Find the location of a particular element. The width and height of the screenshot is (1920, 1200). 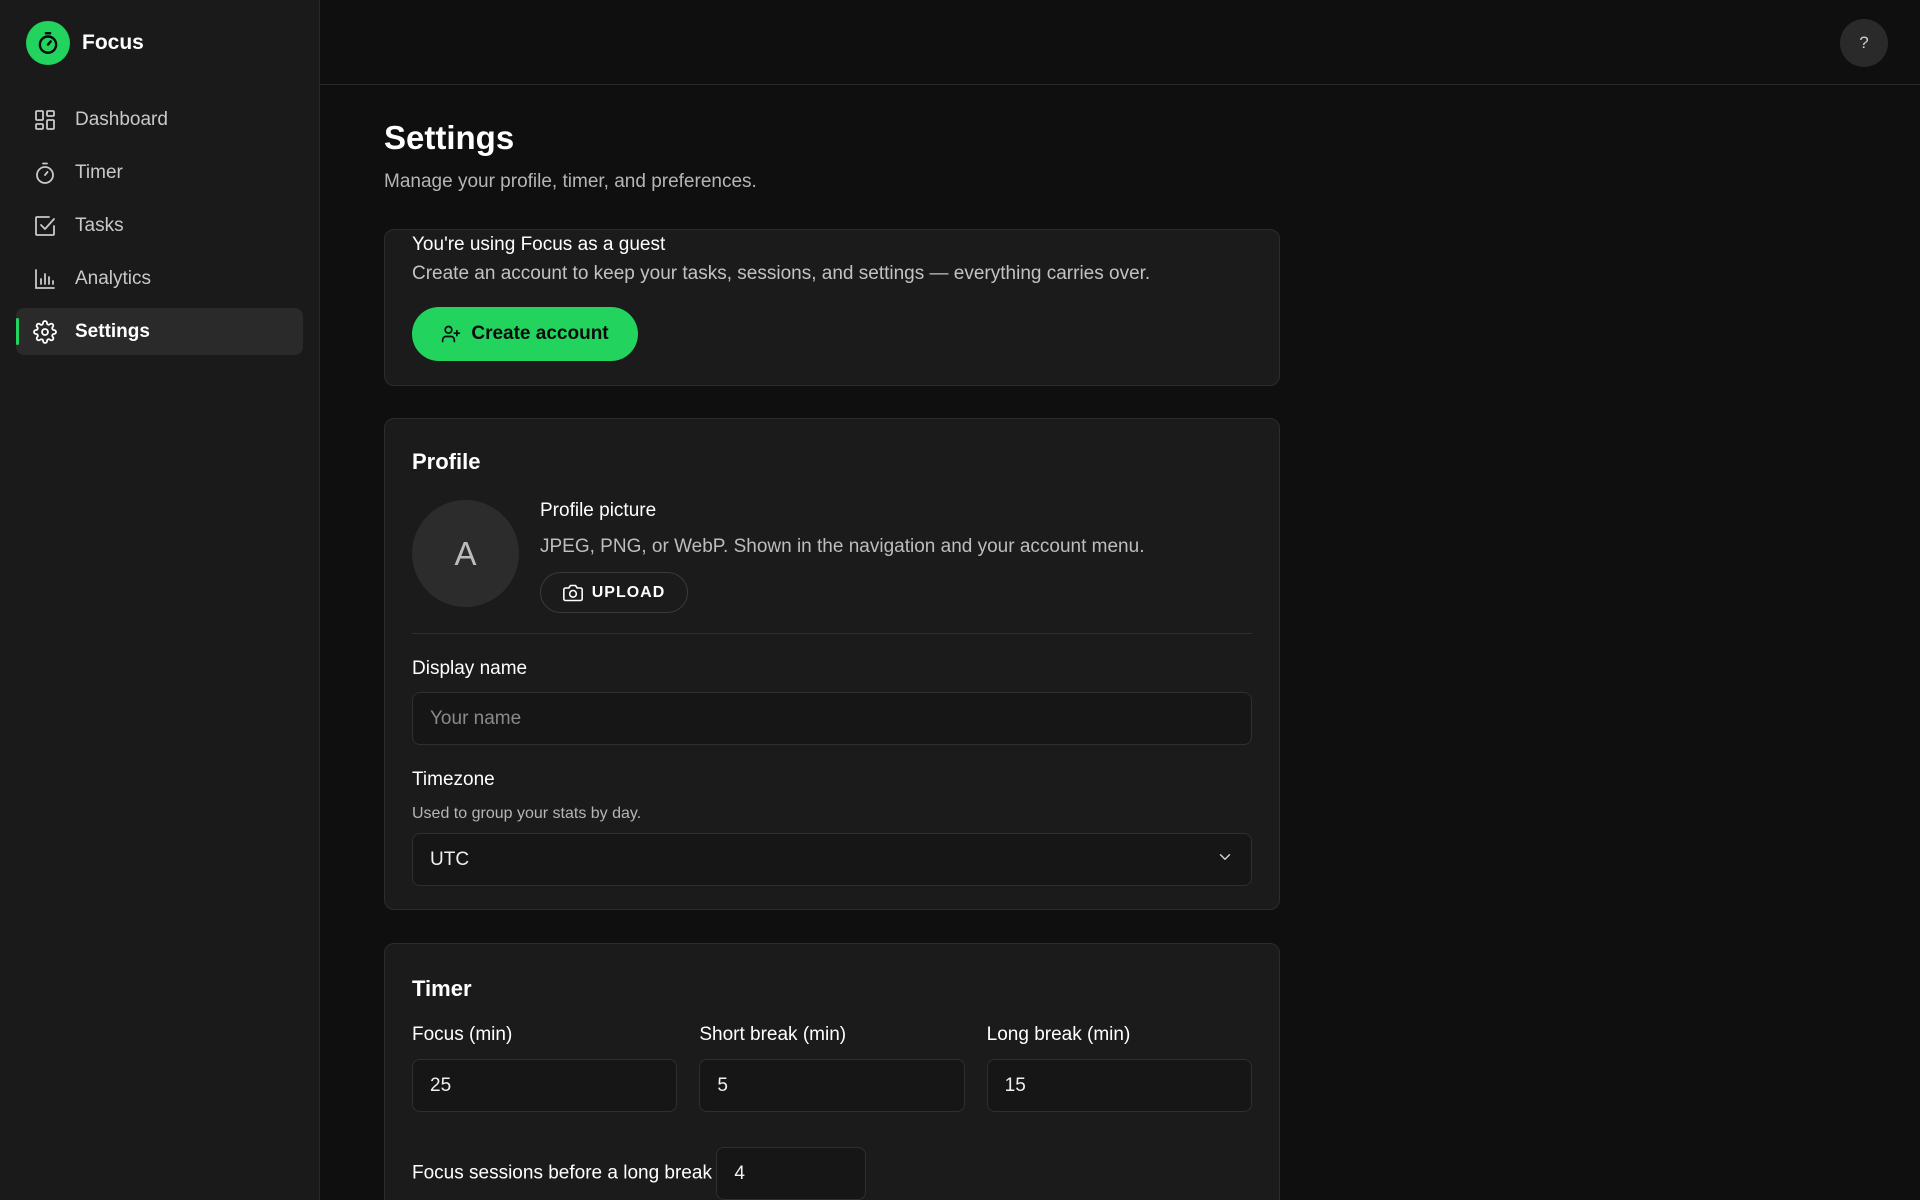

sidebar-nav: Dashboard Timer Tasks Analytics Settings is located at coordinates (159, 225).